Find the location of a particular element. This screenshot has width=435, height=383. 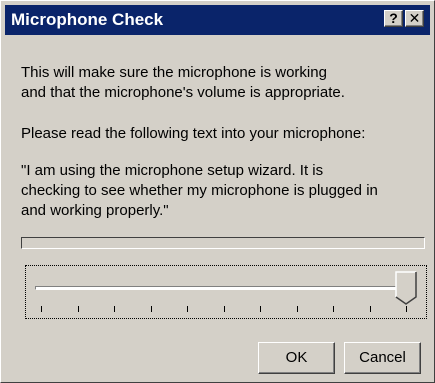

ok-button: OK is located at coordinates (296, 358).